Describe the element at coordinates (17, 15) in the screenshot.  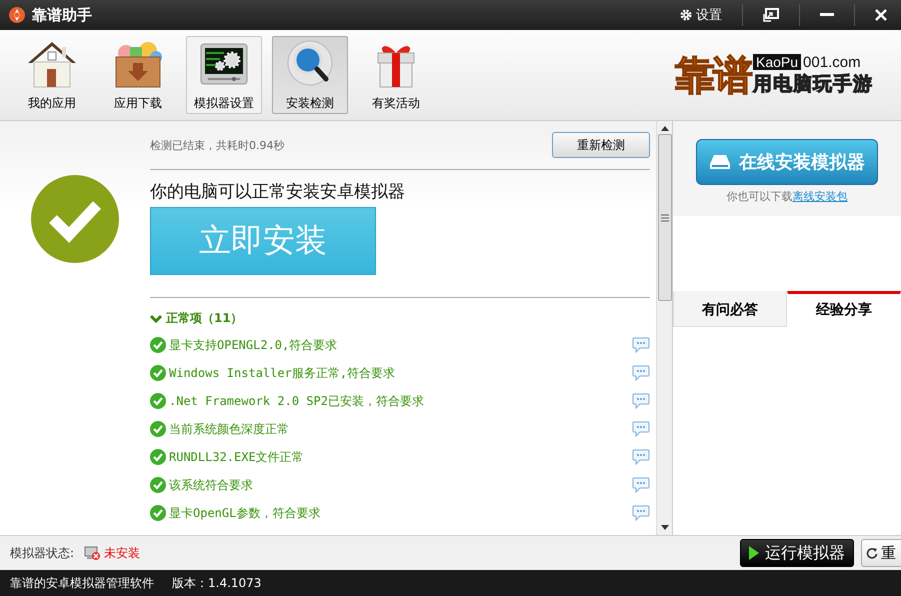
I see `app-logo-icon` at that location.